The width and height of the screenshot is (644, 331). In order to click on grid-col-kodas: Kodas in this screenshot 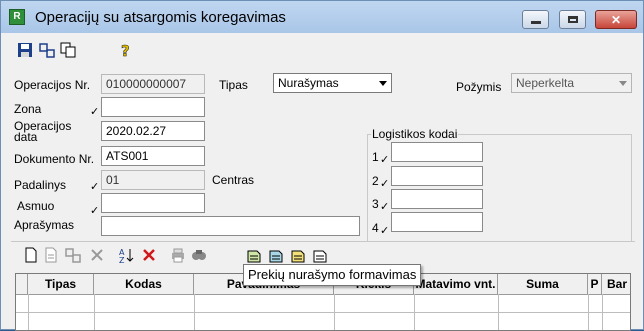, I will do `click(144, 284)`.